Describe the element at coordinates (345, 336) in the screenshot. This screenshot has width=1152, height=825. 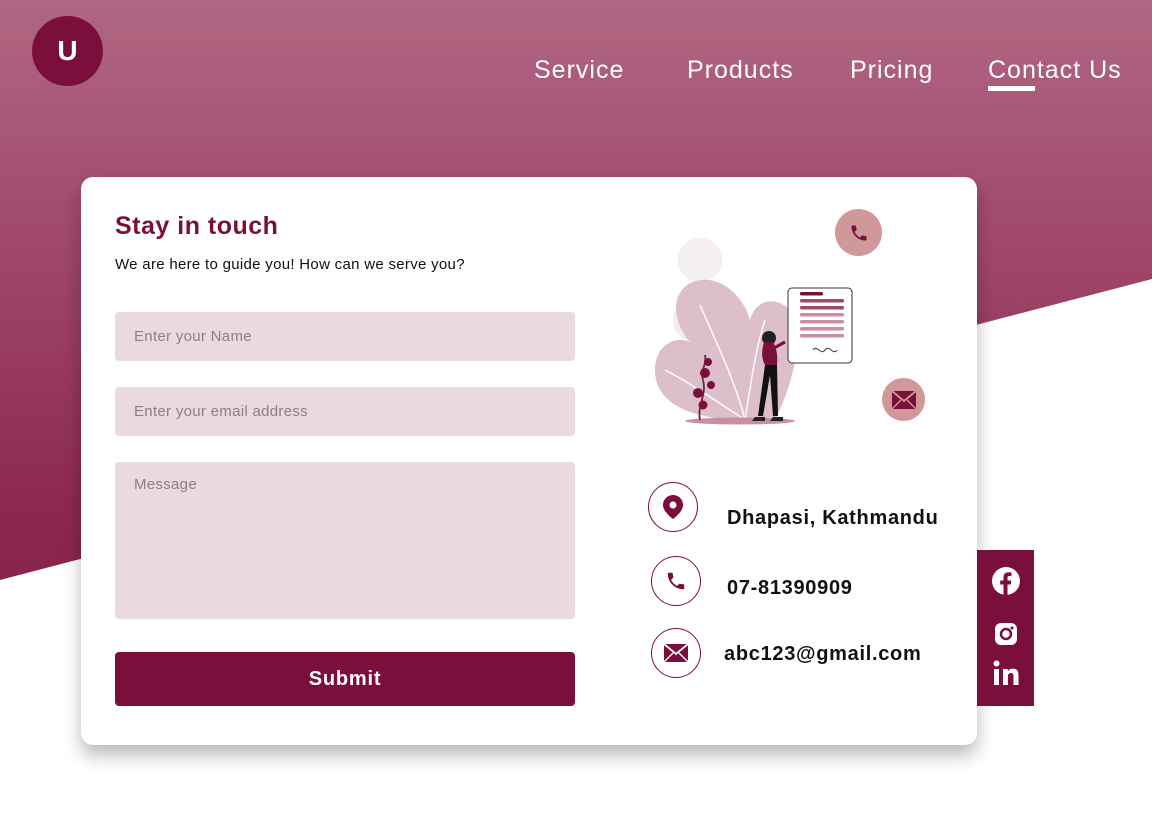
I see `name-input` at that location.